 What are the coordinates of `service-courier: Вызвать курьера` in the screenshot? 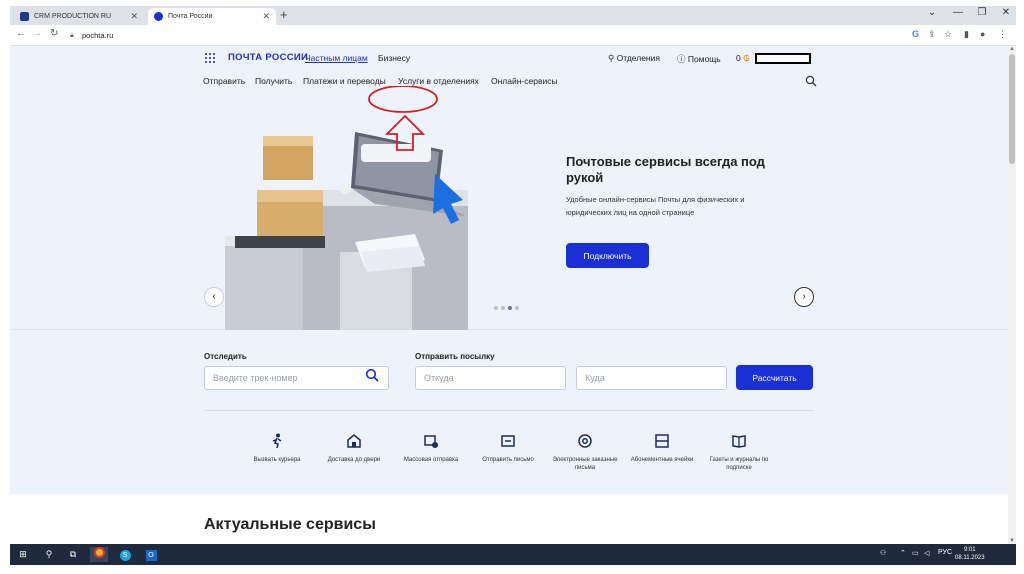 It's located at (277, 448).